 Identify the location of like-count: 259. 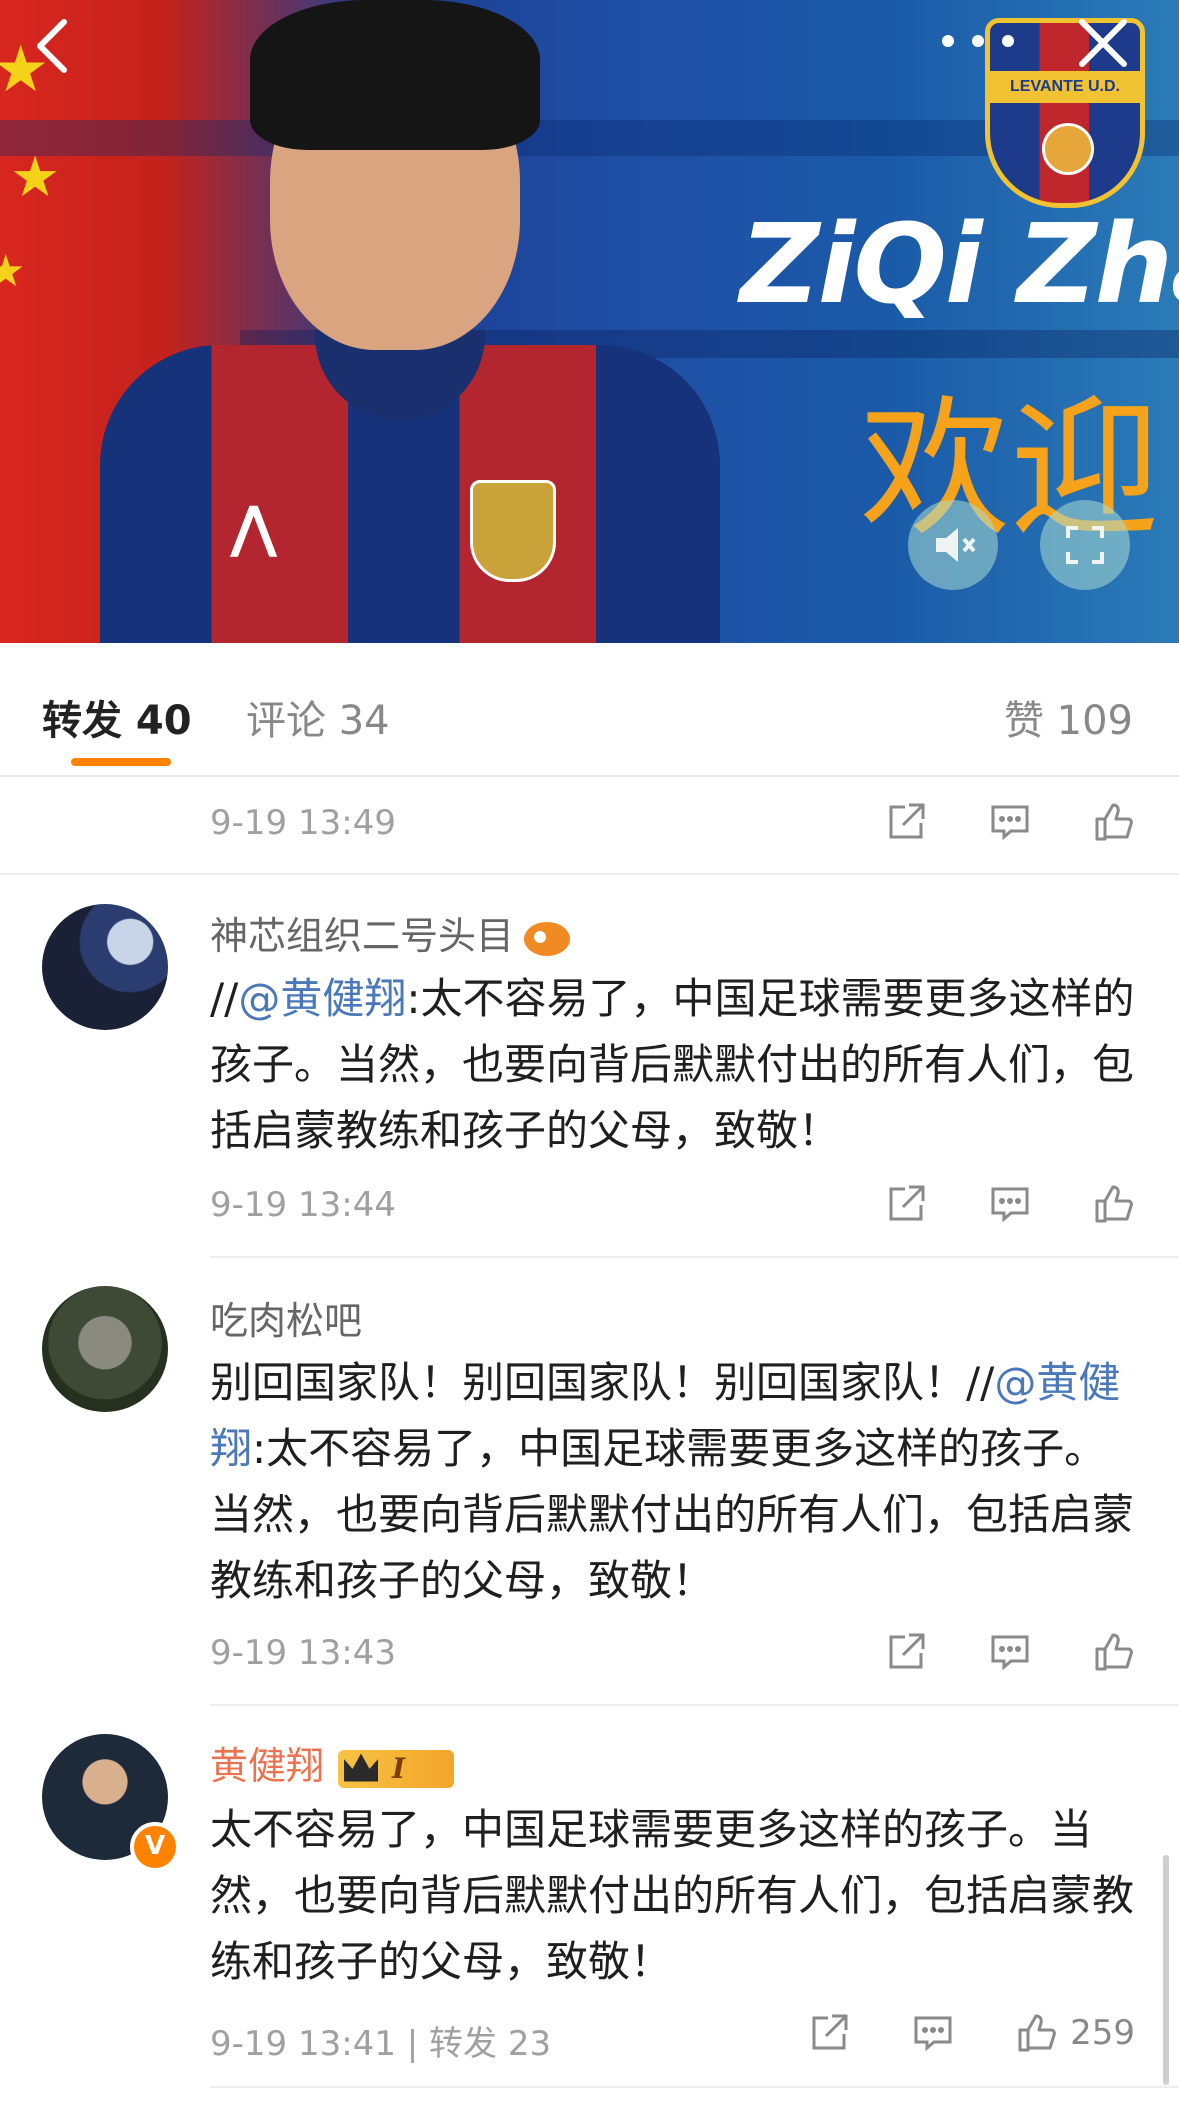
(1102, 2033).